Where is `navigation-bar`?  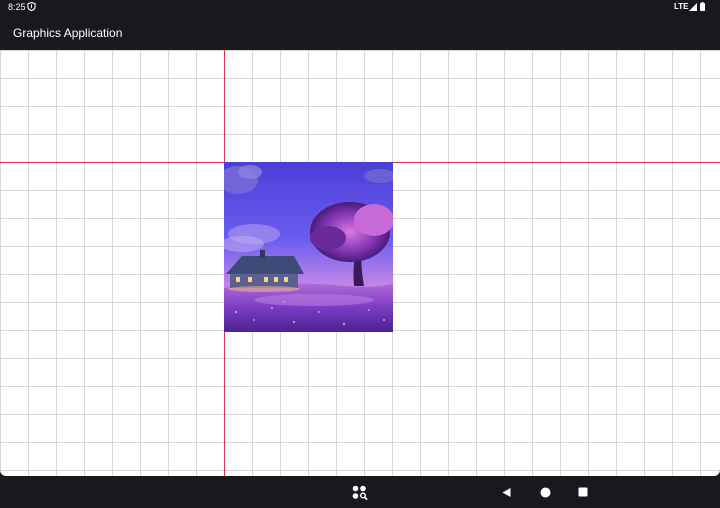 navigation-bar is located at coordinates (360, 492).